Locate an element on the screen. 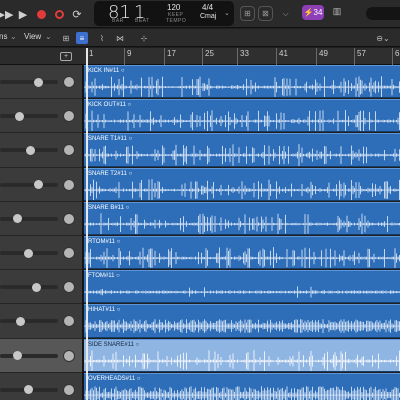 This screenshot has width=400, height=400. audio-region: SNARE T2#11 ○ is located at coordinates (242, 184).